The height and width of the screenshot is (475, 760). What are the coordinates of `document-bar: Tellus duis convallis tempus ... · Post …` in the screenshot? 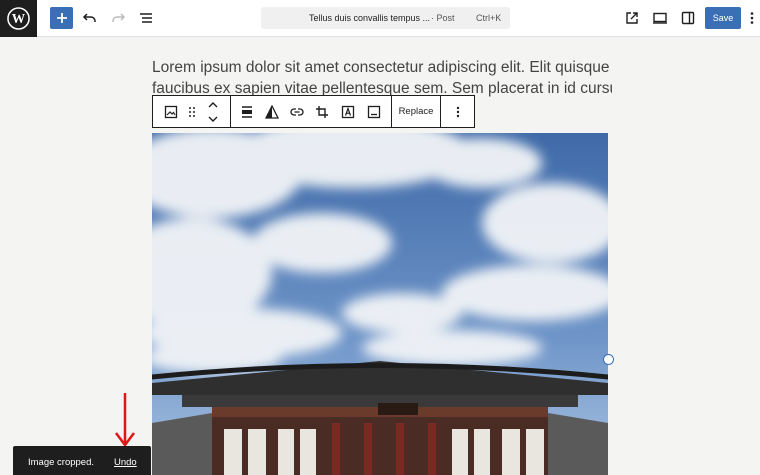 It's located at (385, 18).